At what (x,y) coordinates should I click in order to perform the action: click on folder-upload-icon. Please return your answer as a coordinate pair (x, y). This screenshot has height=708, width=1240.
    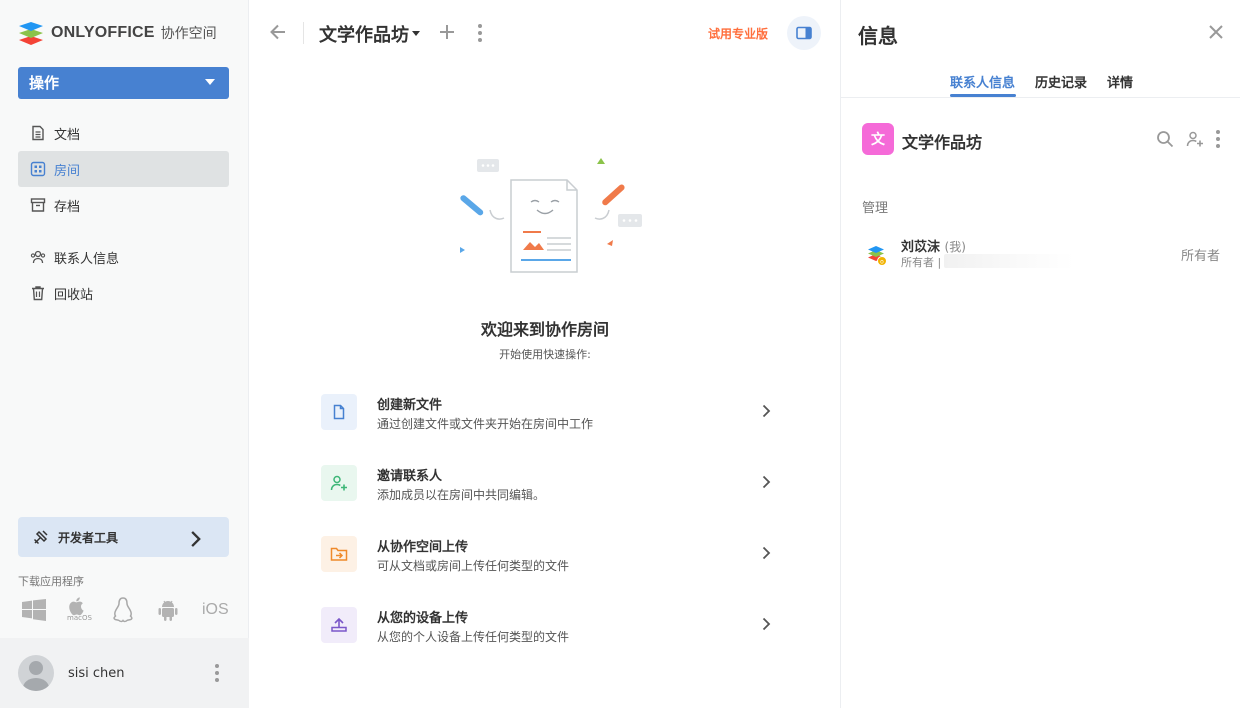
    Looking at the image, I should click on (339, 554).